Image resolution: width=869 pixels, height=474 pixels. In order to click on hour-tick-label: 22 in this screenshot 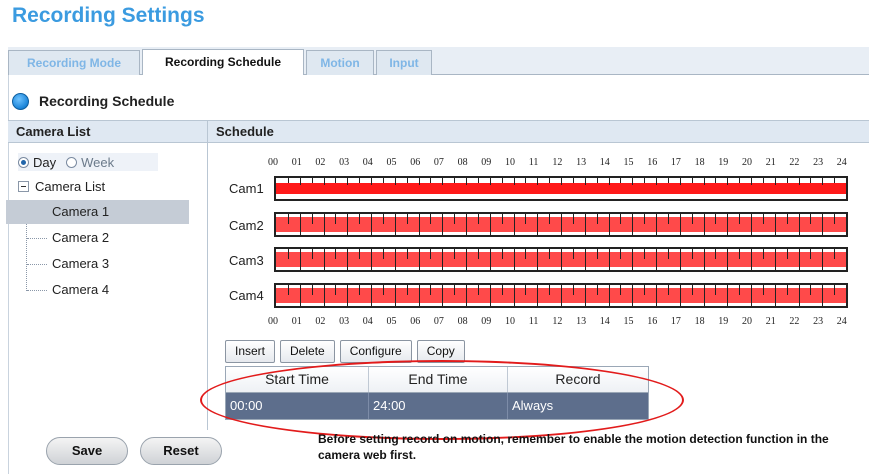, I will do `click(794, 162)`.